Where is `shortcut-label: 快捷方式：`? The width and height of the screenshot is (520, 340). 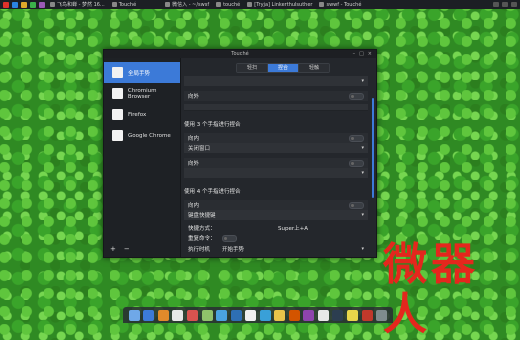 shortcut-label: 快捷方式： is located at coordinates (202, 229).